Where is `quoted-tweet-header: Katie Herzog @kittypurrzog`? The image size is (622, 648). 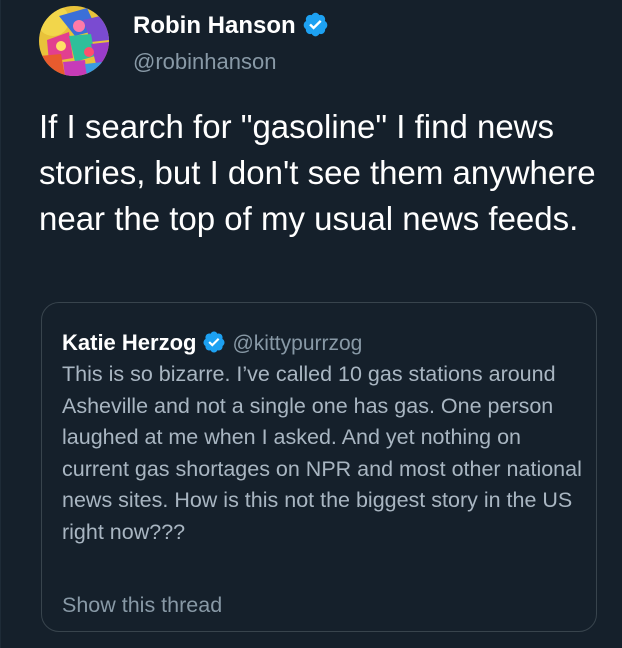
quoted-tweet-header: Katie Herzog @kittypurrzog is located at coordinates (212, 344).